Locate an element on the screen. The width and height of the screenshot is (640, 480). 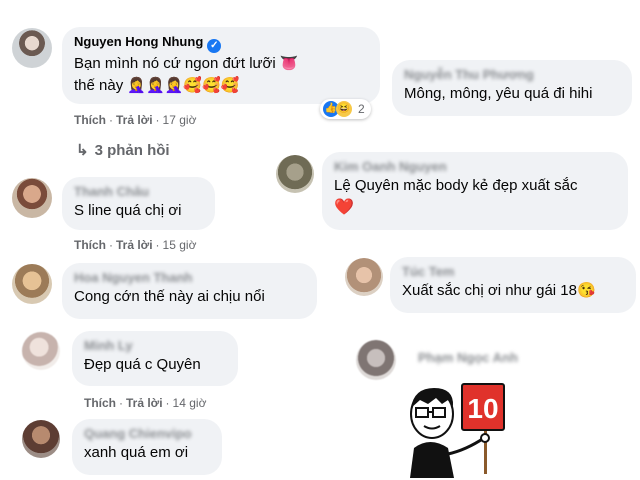
replies-label: 3 phản hồi is located at coordinates (132, 150).